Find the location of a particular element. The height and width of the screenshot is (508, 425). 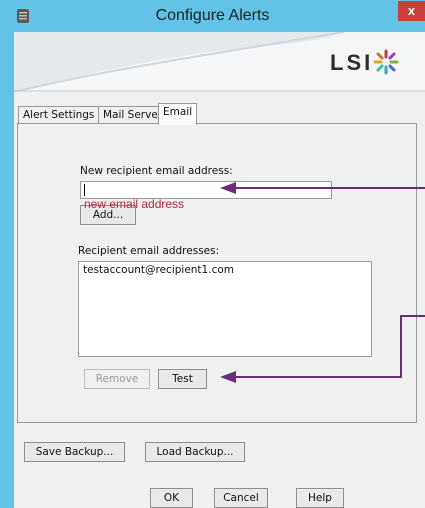

tab-email: Email is located at coordinates (178, 114).